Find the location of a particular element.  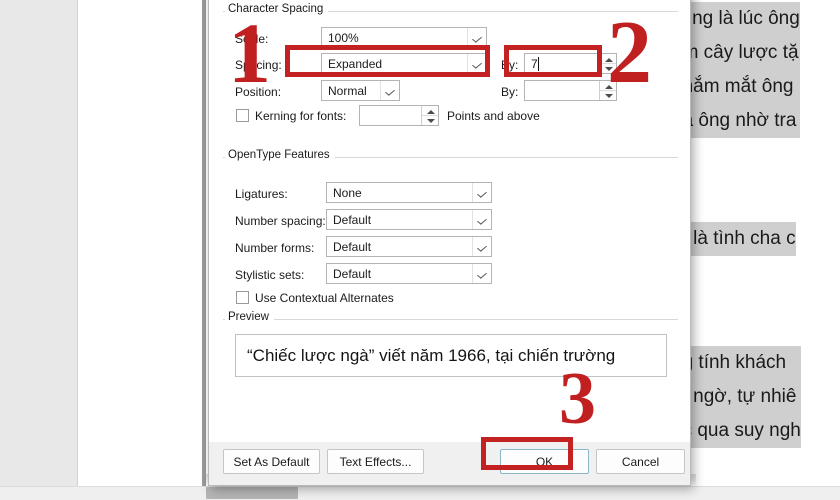

document-text-line: cũng là lúc ông is located at coordinates (736, 19).